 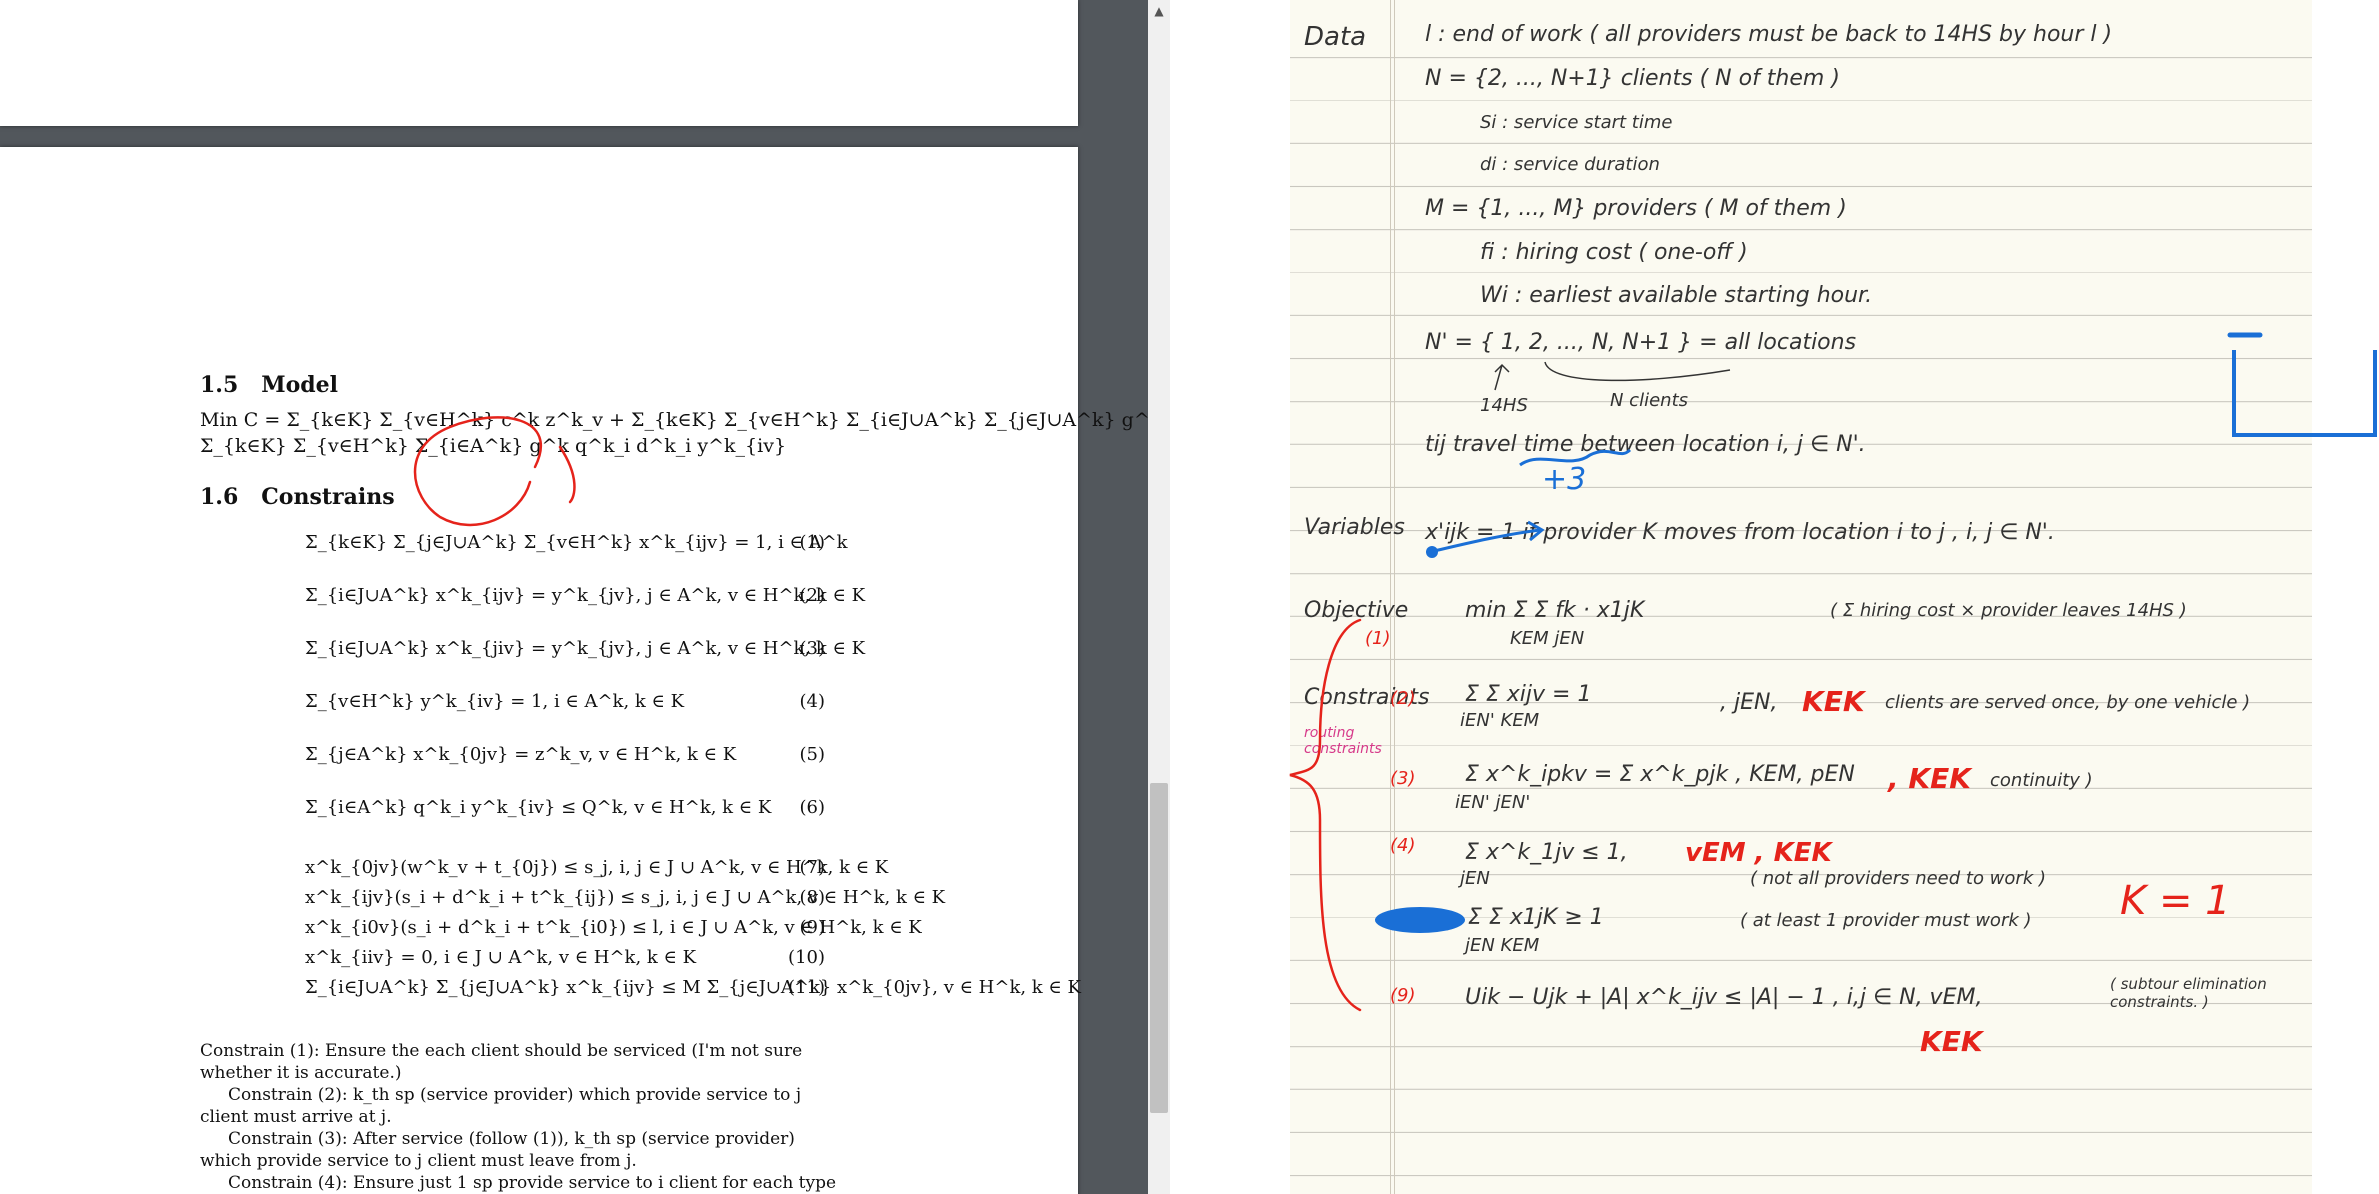 I want to click on pdf-page-previous, so click(x=539, y=63).